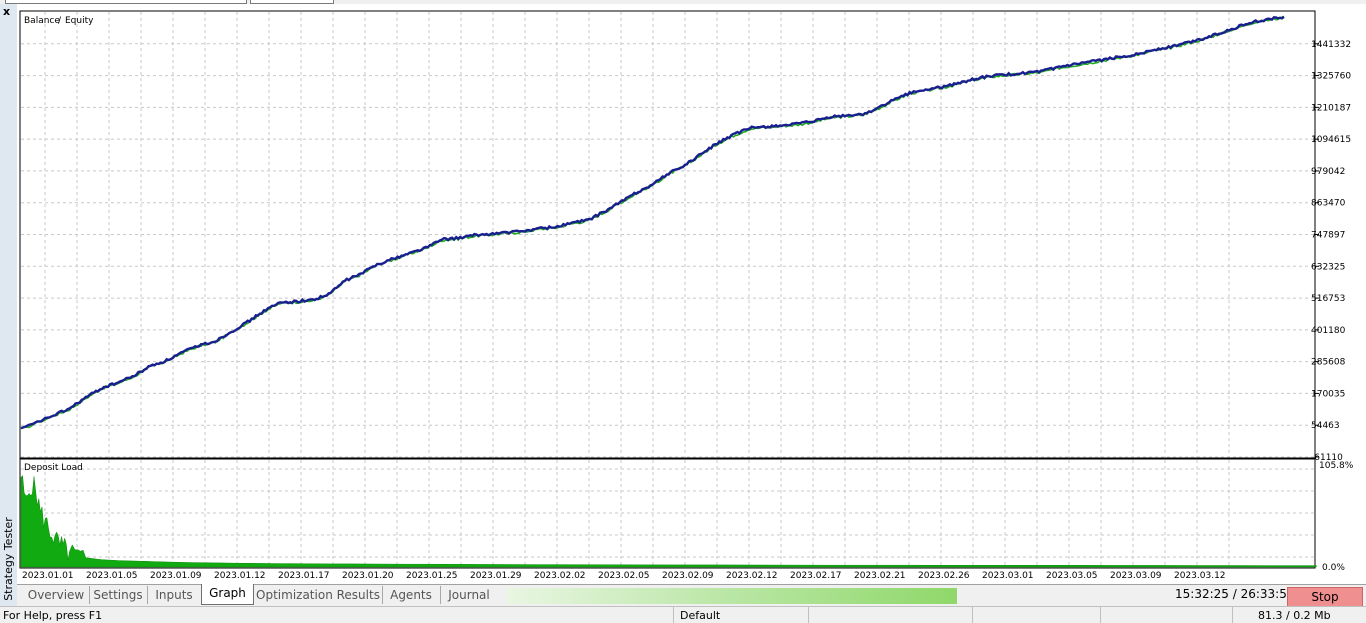 This screenshot has width=1366, height=623. What do you see at coordinates (469, 595) in the screenshot?
I see `tab-journal: Journal` at bounding box center [469, 595].